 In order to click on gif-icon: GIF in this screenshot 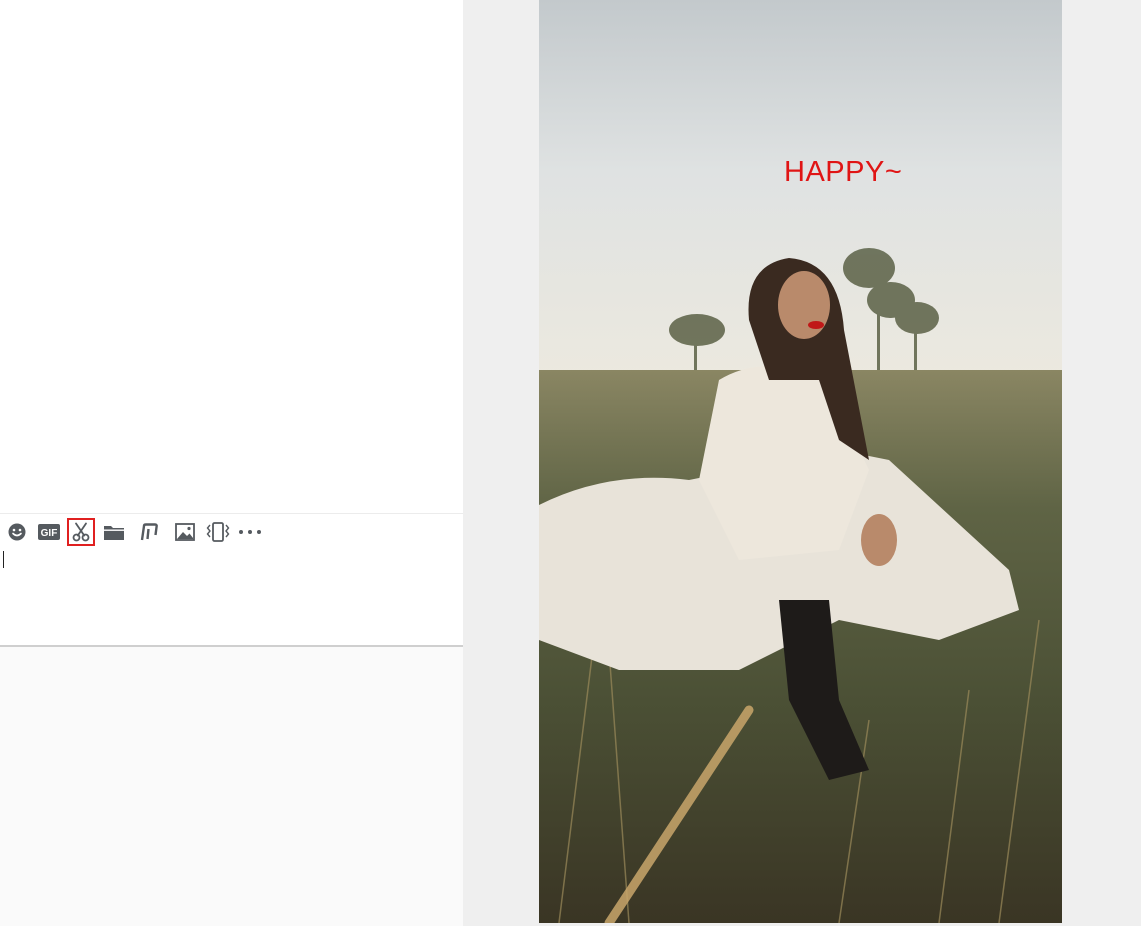, I will do `click(49, 532)`.